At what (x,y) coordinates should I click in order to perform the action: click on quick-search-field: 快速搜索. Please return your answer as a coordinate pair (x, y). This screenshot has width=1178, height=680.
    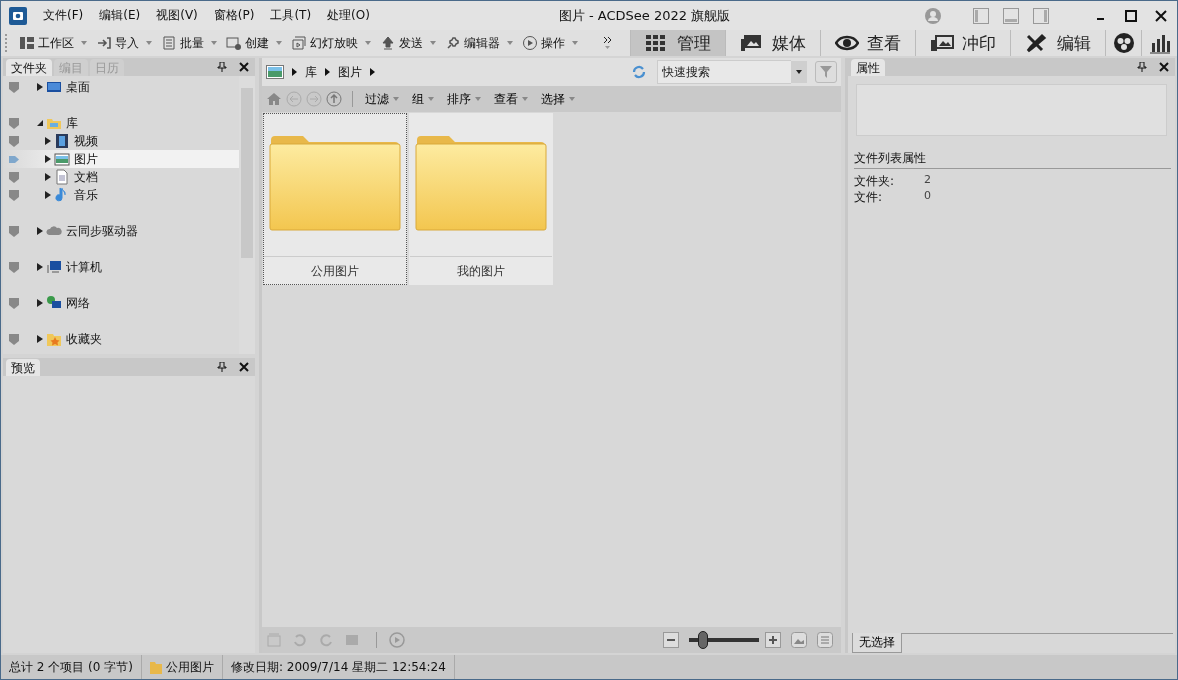
    Looking at the image, I should click on (724, 72).